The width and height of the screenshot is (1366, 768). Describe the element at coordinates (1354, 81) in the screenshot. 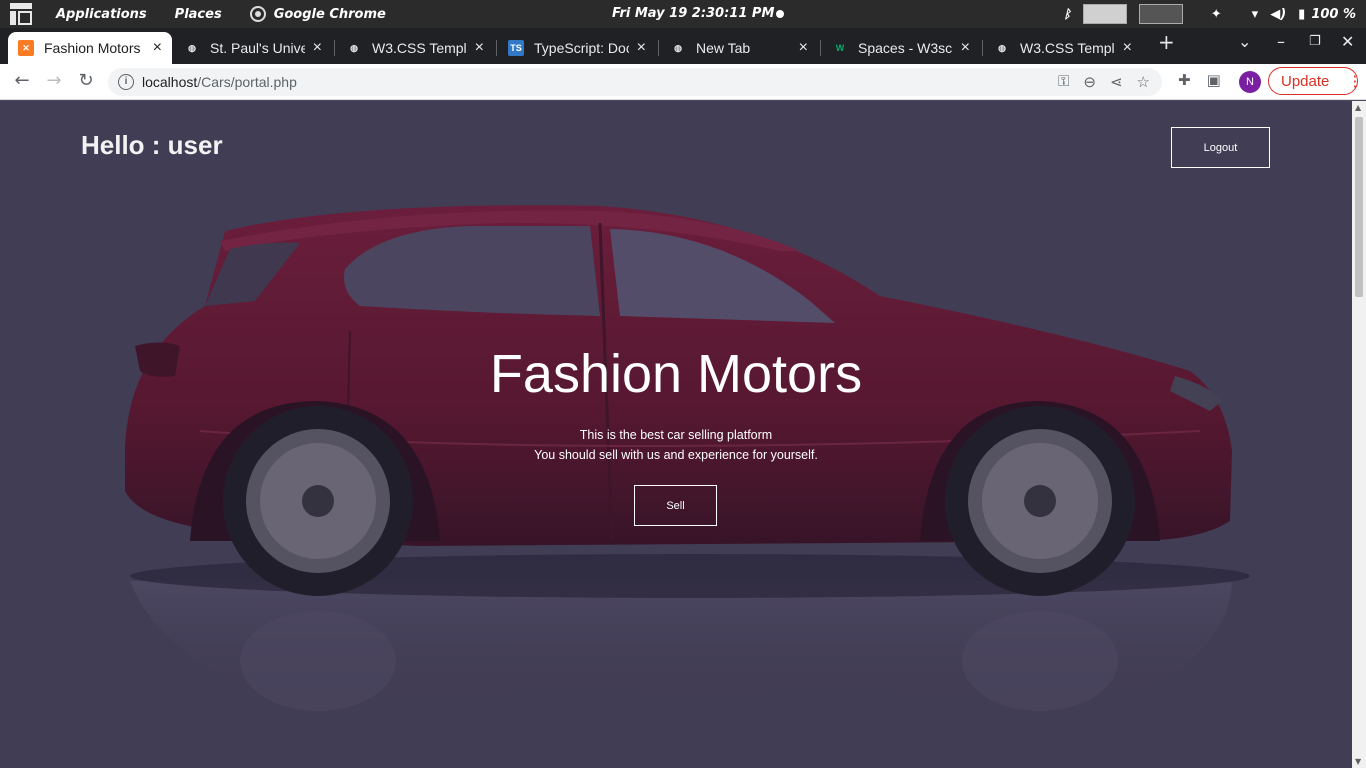

I see `kebab-menu-icon: ⋮` at that location.